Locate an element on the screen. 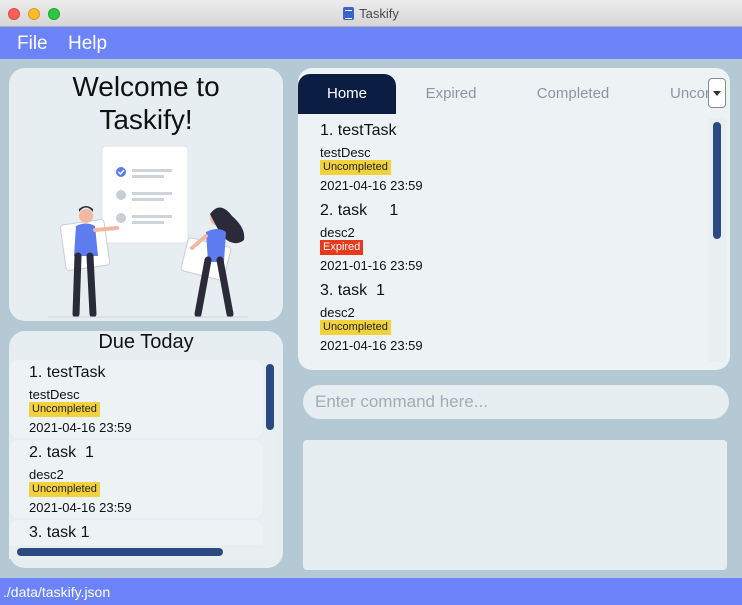 This screenshot has width=742, height=605. task-list-vertical-scrollbar is located at coordinates (717, 240).